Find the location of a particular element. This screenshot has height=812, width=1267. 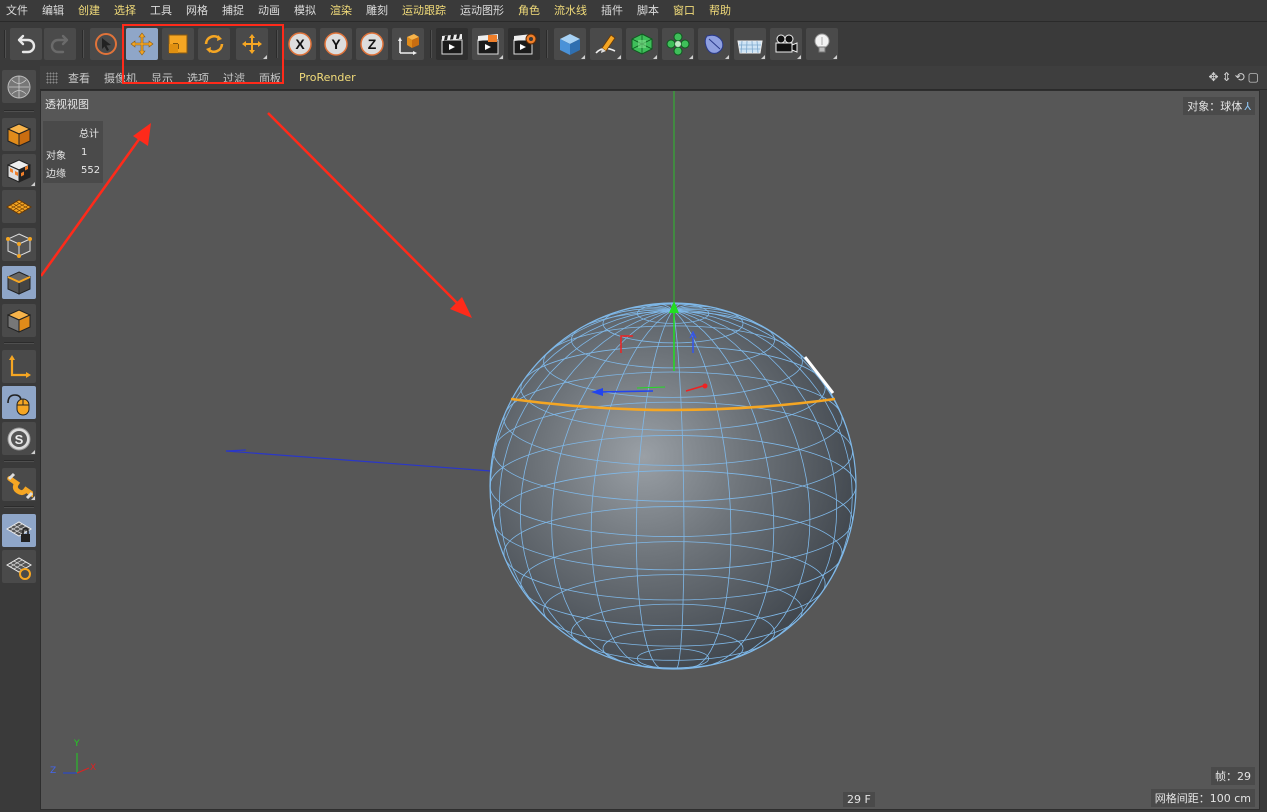

workplane-mode-button is located at coordinates (19, 206).